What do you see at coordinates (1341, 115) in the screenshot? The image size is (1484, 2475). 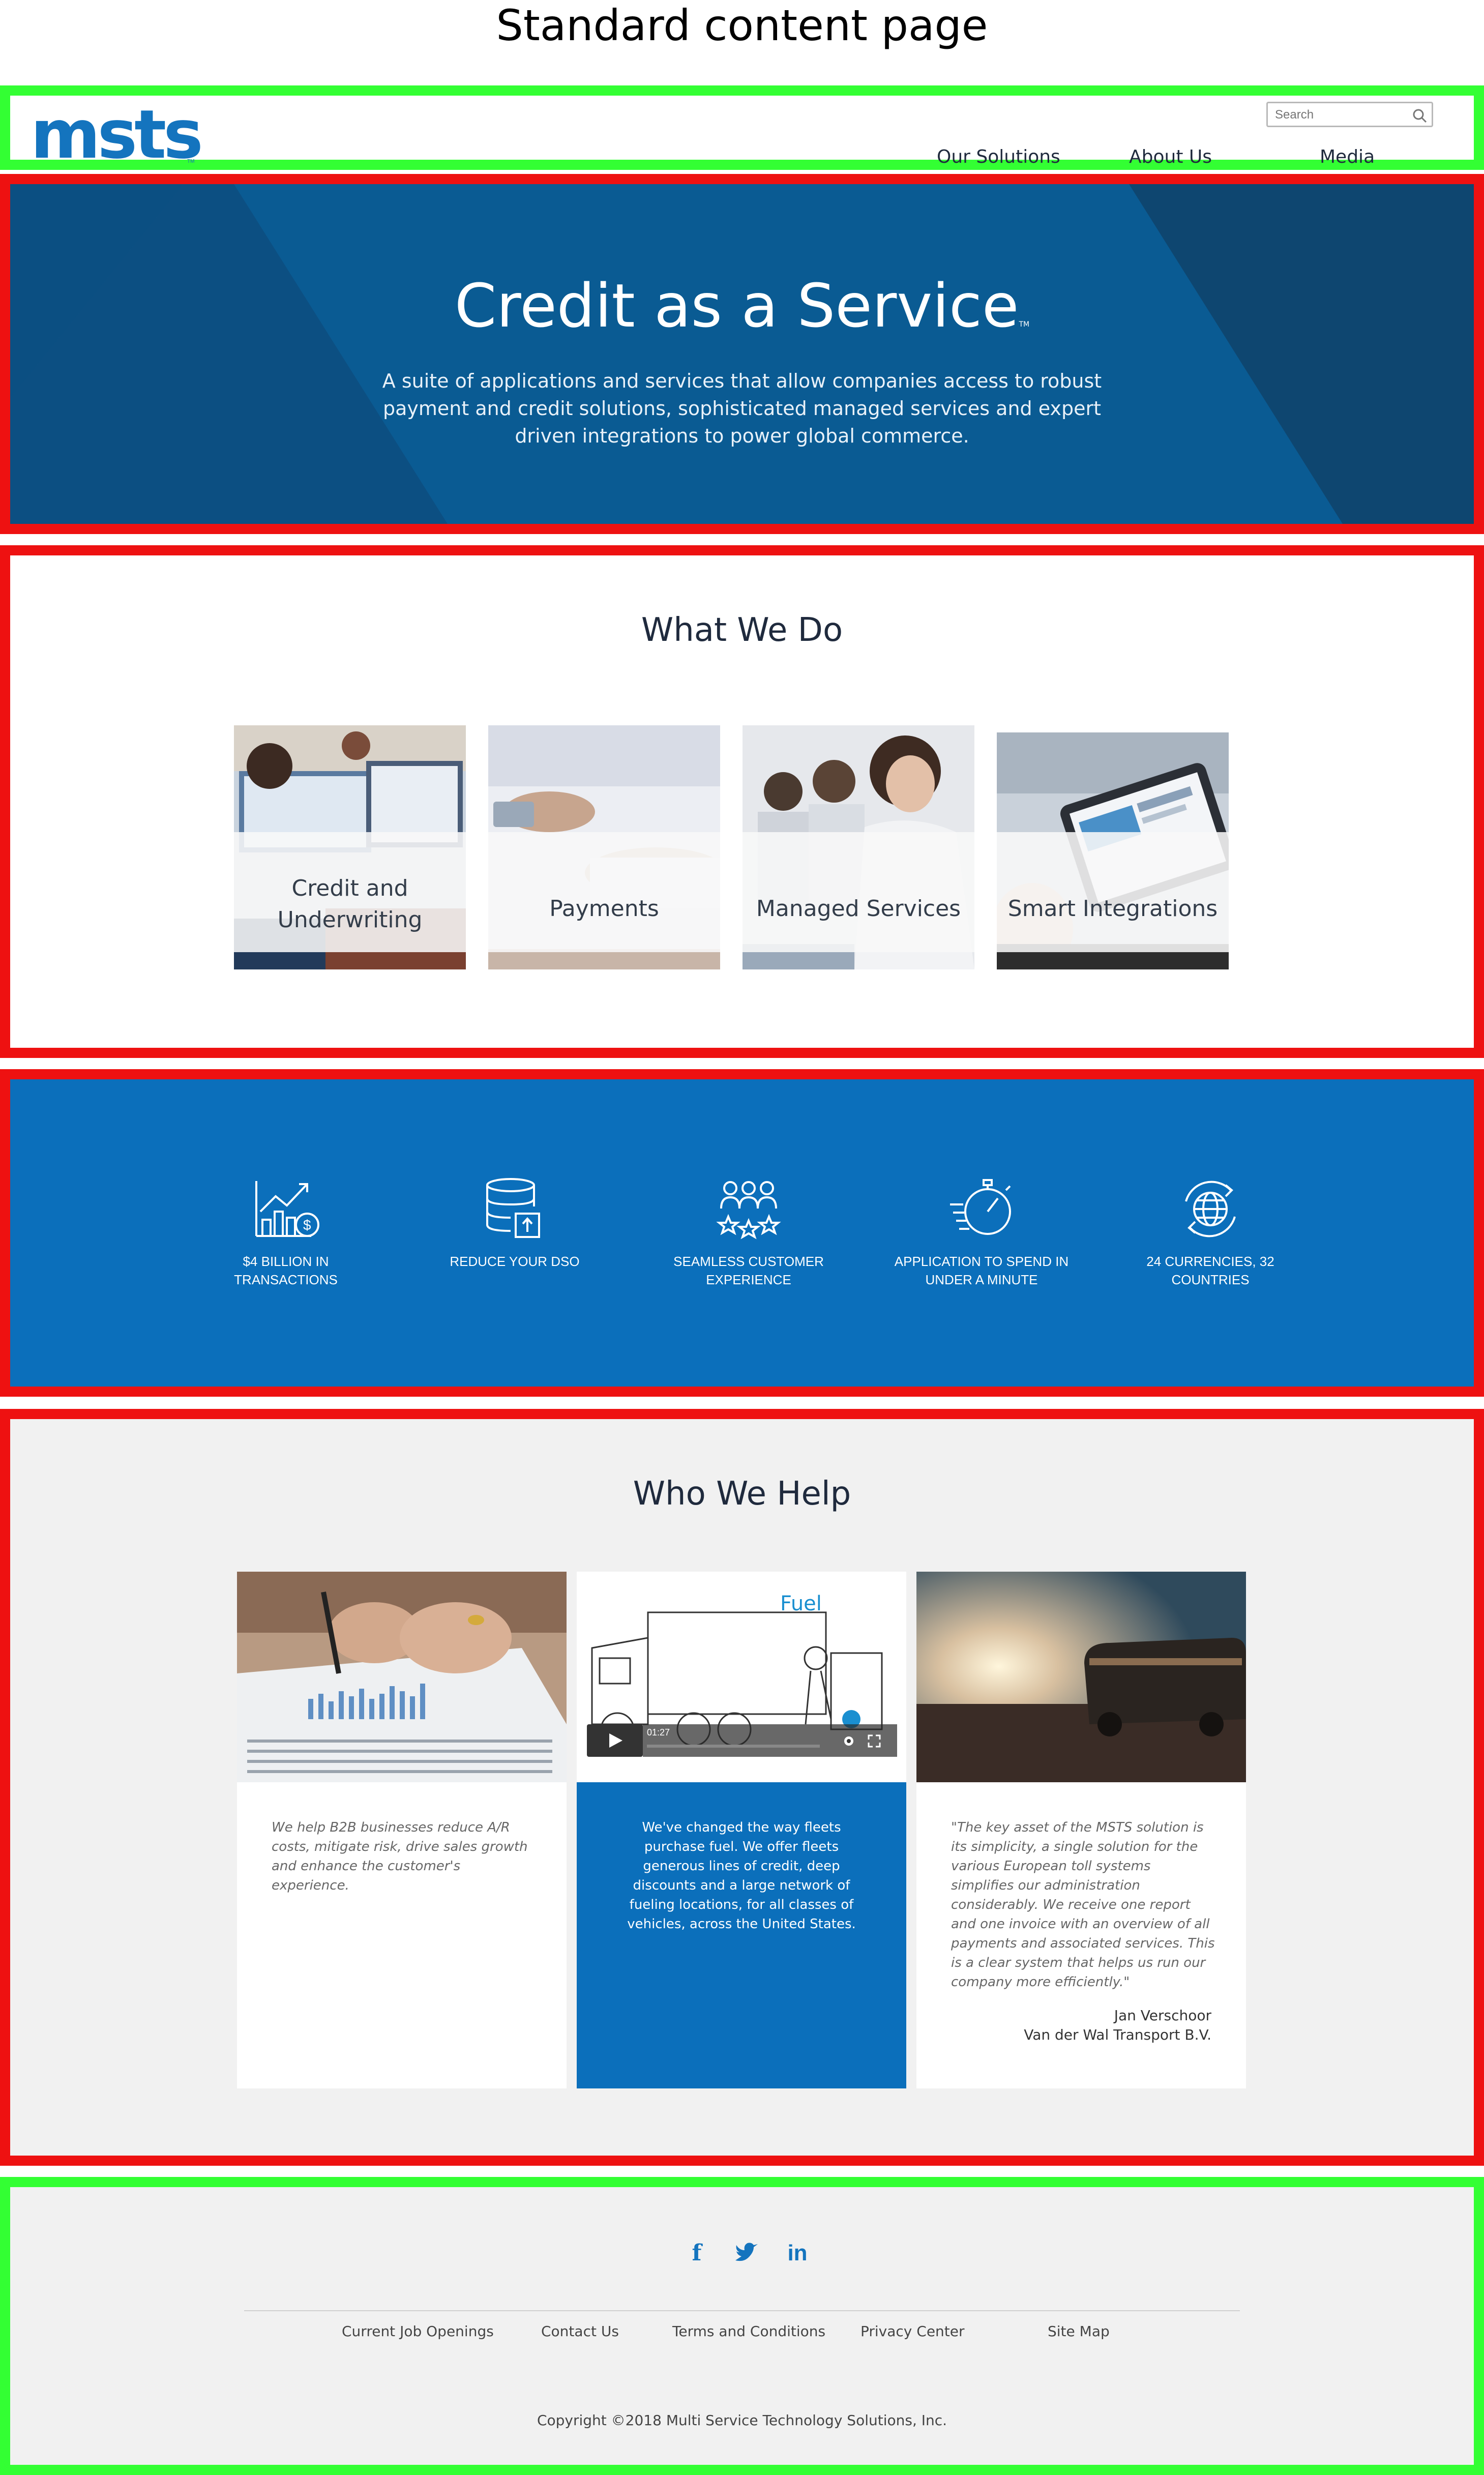 I see `search-input` at bounding box center [1341, 115].